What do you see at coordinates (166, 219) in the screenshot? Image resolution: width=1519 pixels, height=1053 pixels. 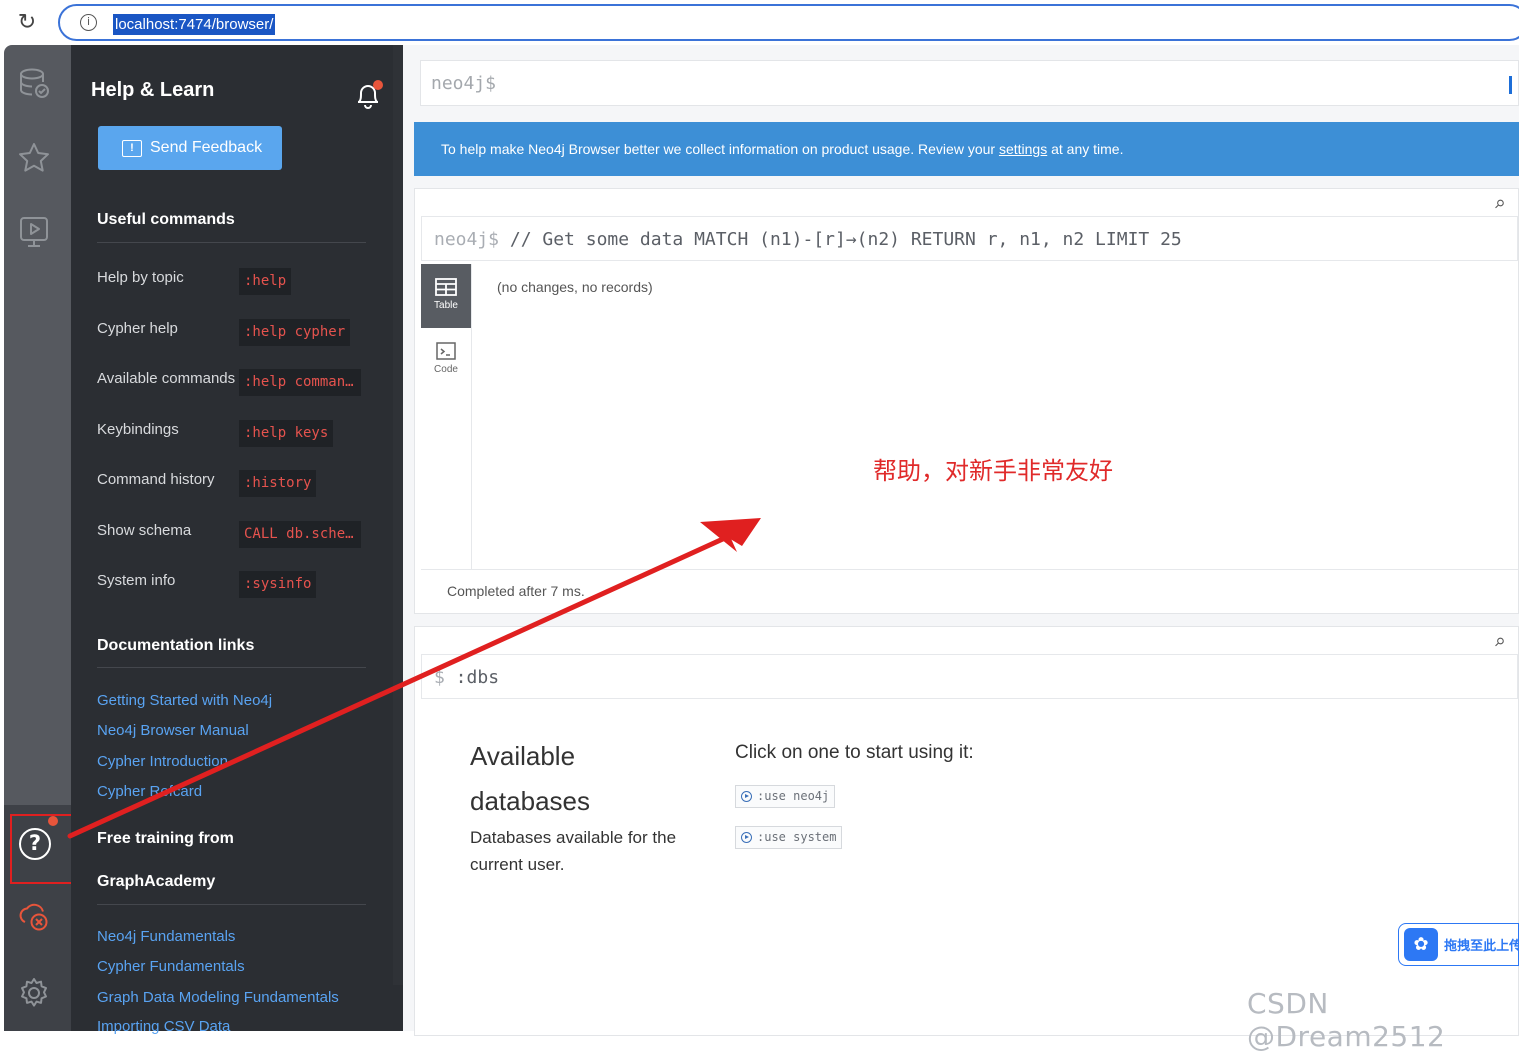 I see `useful-commands-heading: Useful commands` at bounding box center [166, 219].